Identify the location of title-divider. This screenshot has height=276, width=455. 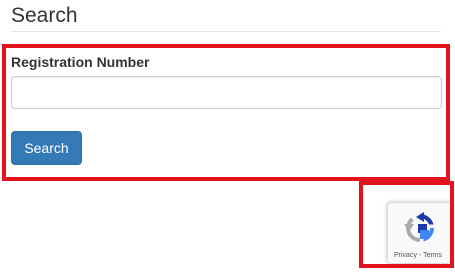
(226, 31).